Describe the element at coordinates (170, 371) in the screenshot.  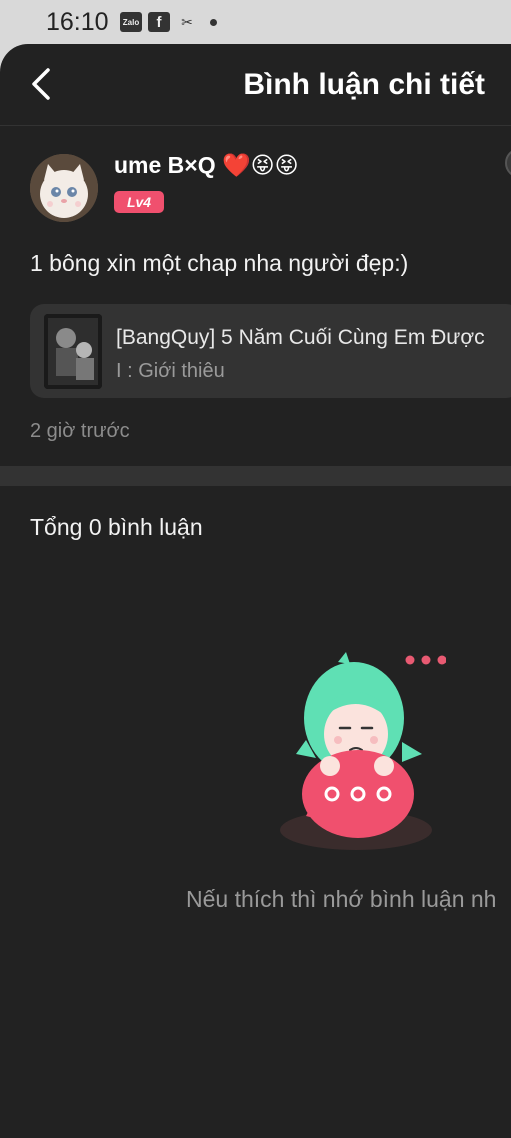
I see `manga-chapter: I : Giới thiêu` at that location.